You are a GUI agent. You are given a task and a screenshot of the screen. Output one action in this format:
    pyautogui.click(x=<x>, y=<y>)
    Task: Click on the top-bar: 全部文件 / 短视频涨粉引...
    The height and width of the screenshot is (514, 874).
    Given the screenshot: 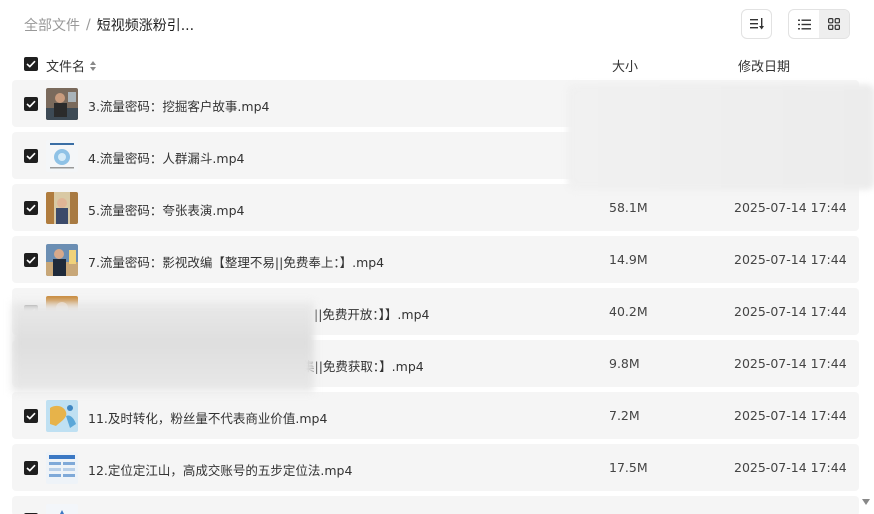 What is the action you would take?
    pyautogui.click(x=437, y=24)
    